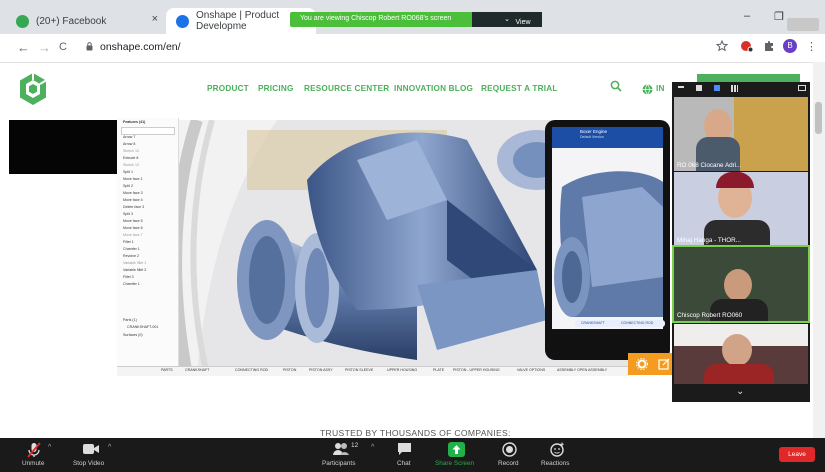  What do you see at coordinates (637, 323) in the screenshot?
I see `phone-tab-connecting-rod: CONNECTING ROD` at bounding box center [637, 323].